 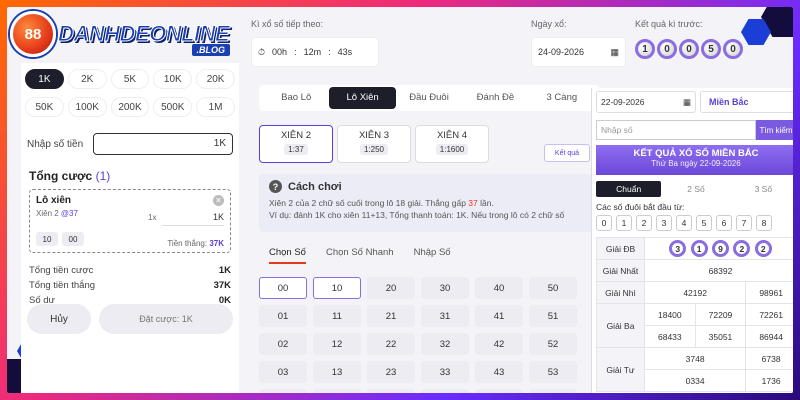 What do you see at coordinates (733, 49) in the screenshot?
I see `result-ball: 0` at bounding box center [733, 49].